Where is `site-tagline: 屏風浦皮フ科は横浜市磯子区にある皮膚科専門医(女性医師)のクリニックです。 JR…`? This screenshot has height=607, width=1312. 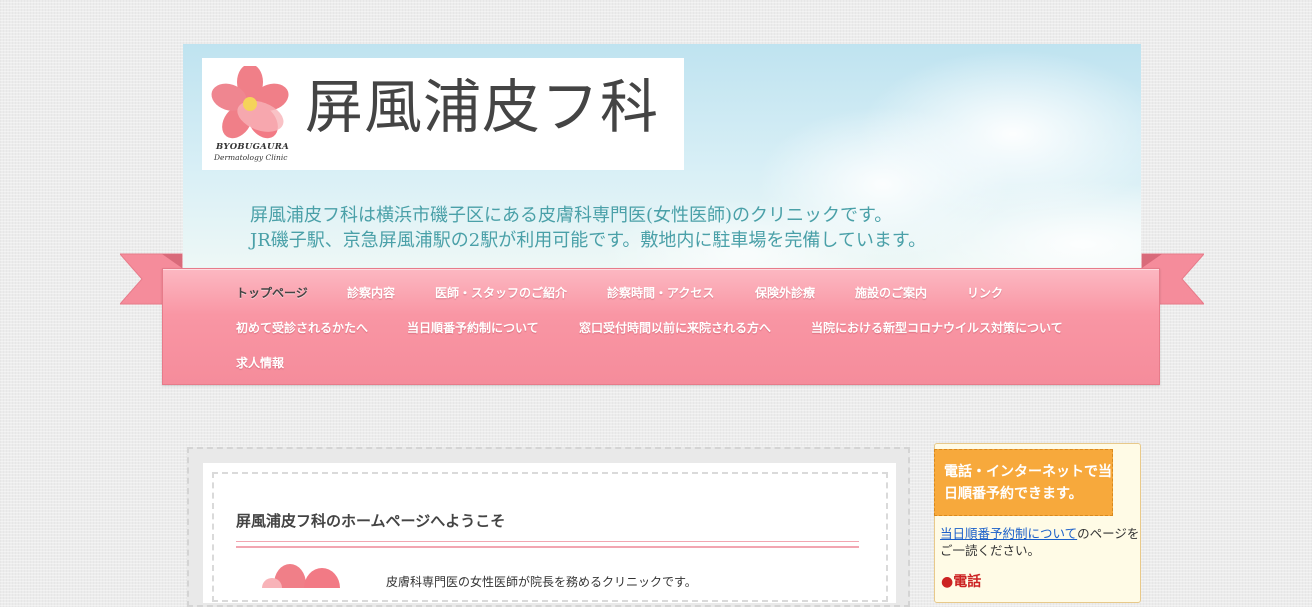
site-tagline: 屏風浦皮フ科は横浜市磯子区にある皮膚科専門医(女性医師)のクリニックです。 JR… is located at coordinates (588, 228).